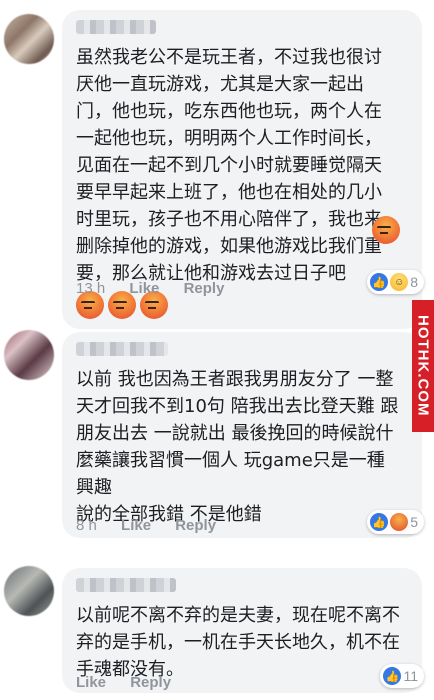 This screenshot has width=434, height=700. What do you see at coordinates (399, 522) in the screenshot?
I see `angry-icon` at bounding box center [399, 522].